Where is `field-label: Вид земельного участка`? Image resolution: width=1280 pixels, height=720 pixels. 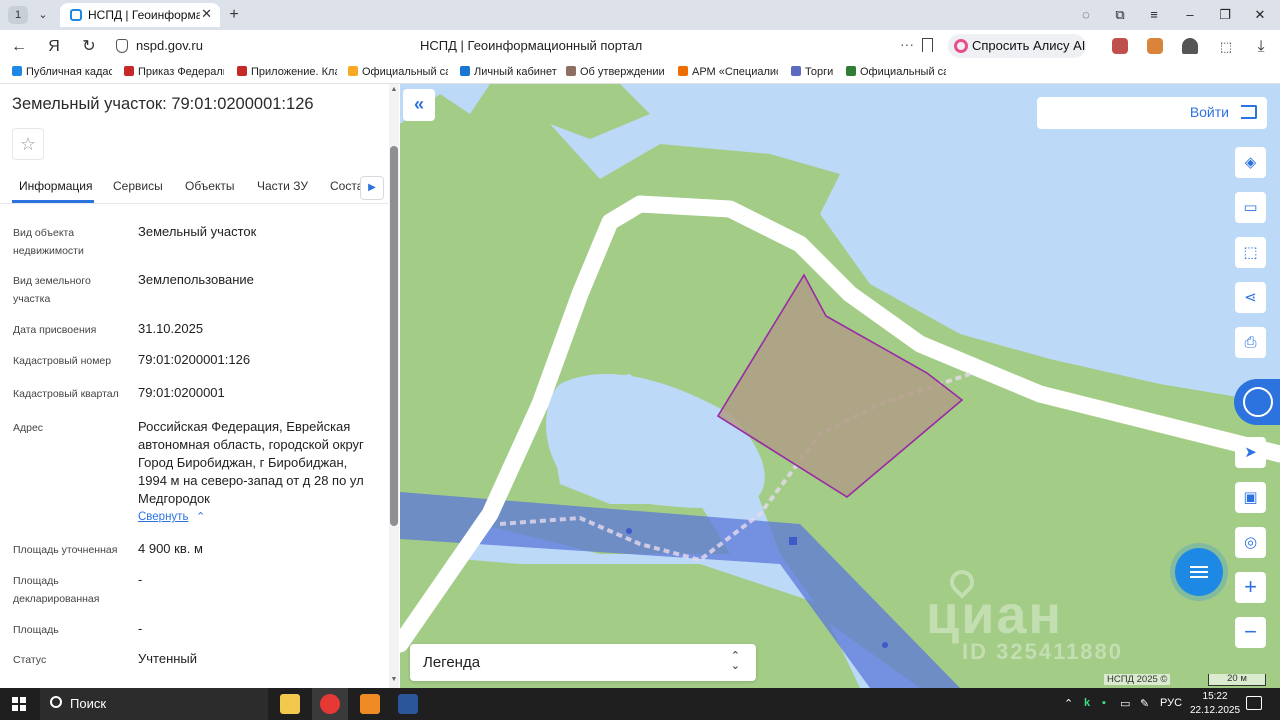 field-label: Вид земельного участка is located at coordinates (52, 290).